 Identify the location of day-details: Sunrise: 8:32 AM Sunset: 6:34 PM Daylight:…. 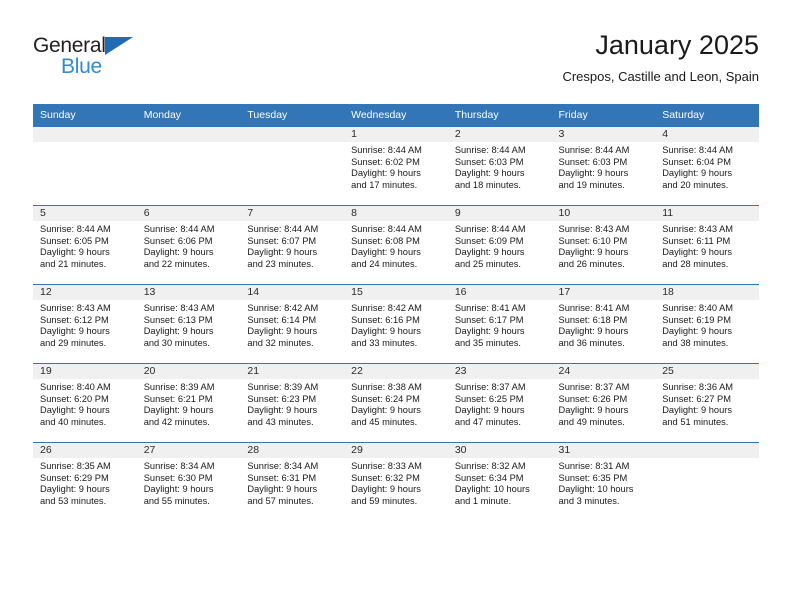
(500, 482).